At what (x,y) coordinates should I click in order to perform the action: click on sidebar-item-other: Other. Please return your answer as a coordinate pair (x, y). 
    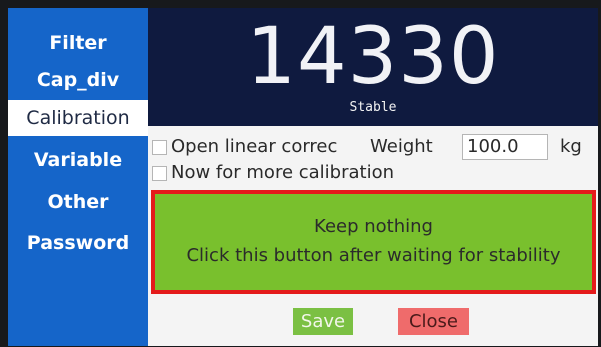
    Looking at the image, I should click on (78, 202).